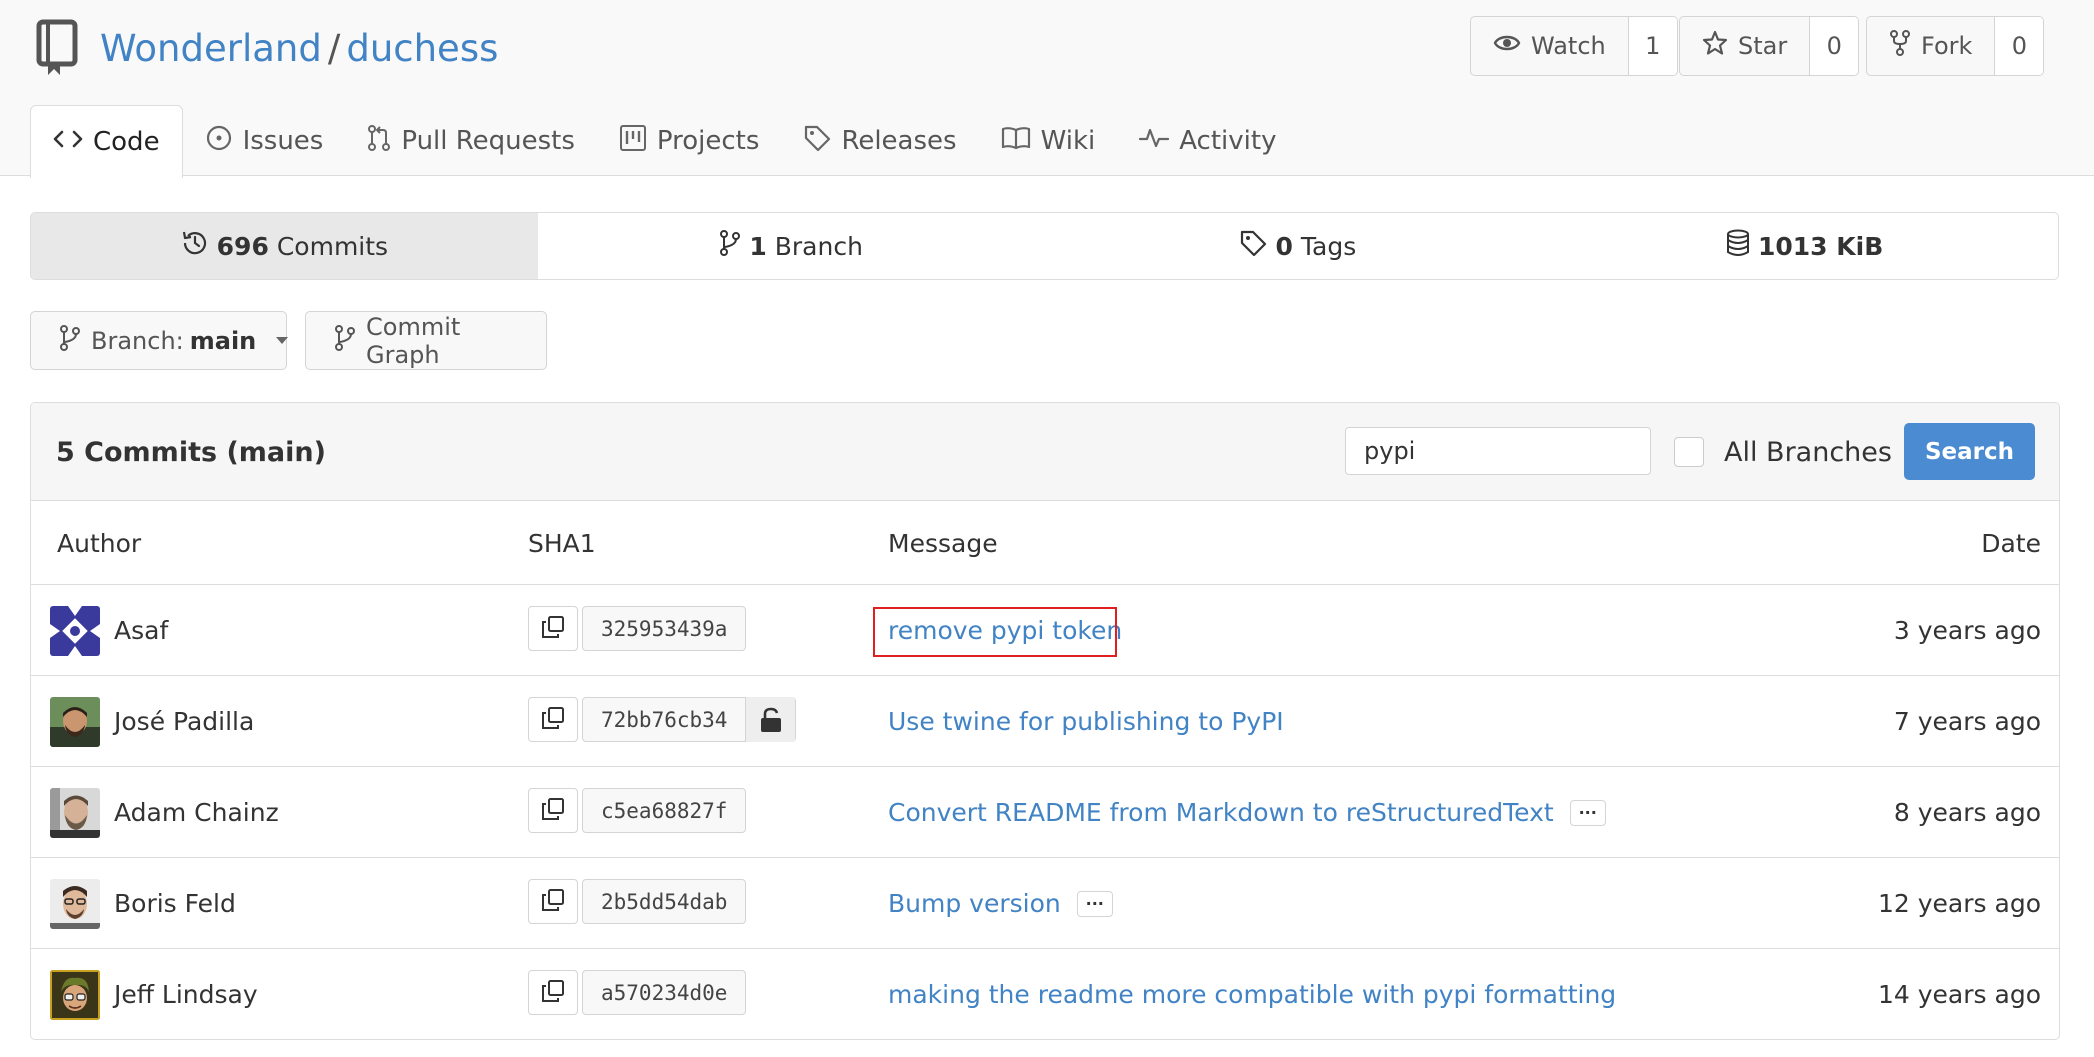  I want to click on branches-stat: 1 Branch, so click(791, 246).